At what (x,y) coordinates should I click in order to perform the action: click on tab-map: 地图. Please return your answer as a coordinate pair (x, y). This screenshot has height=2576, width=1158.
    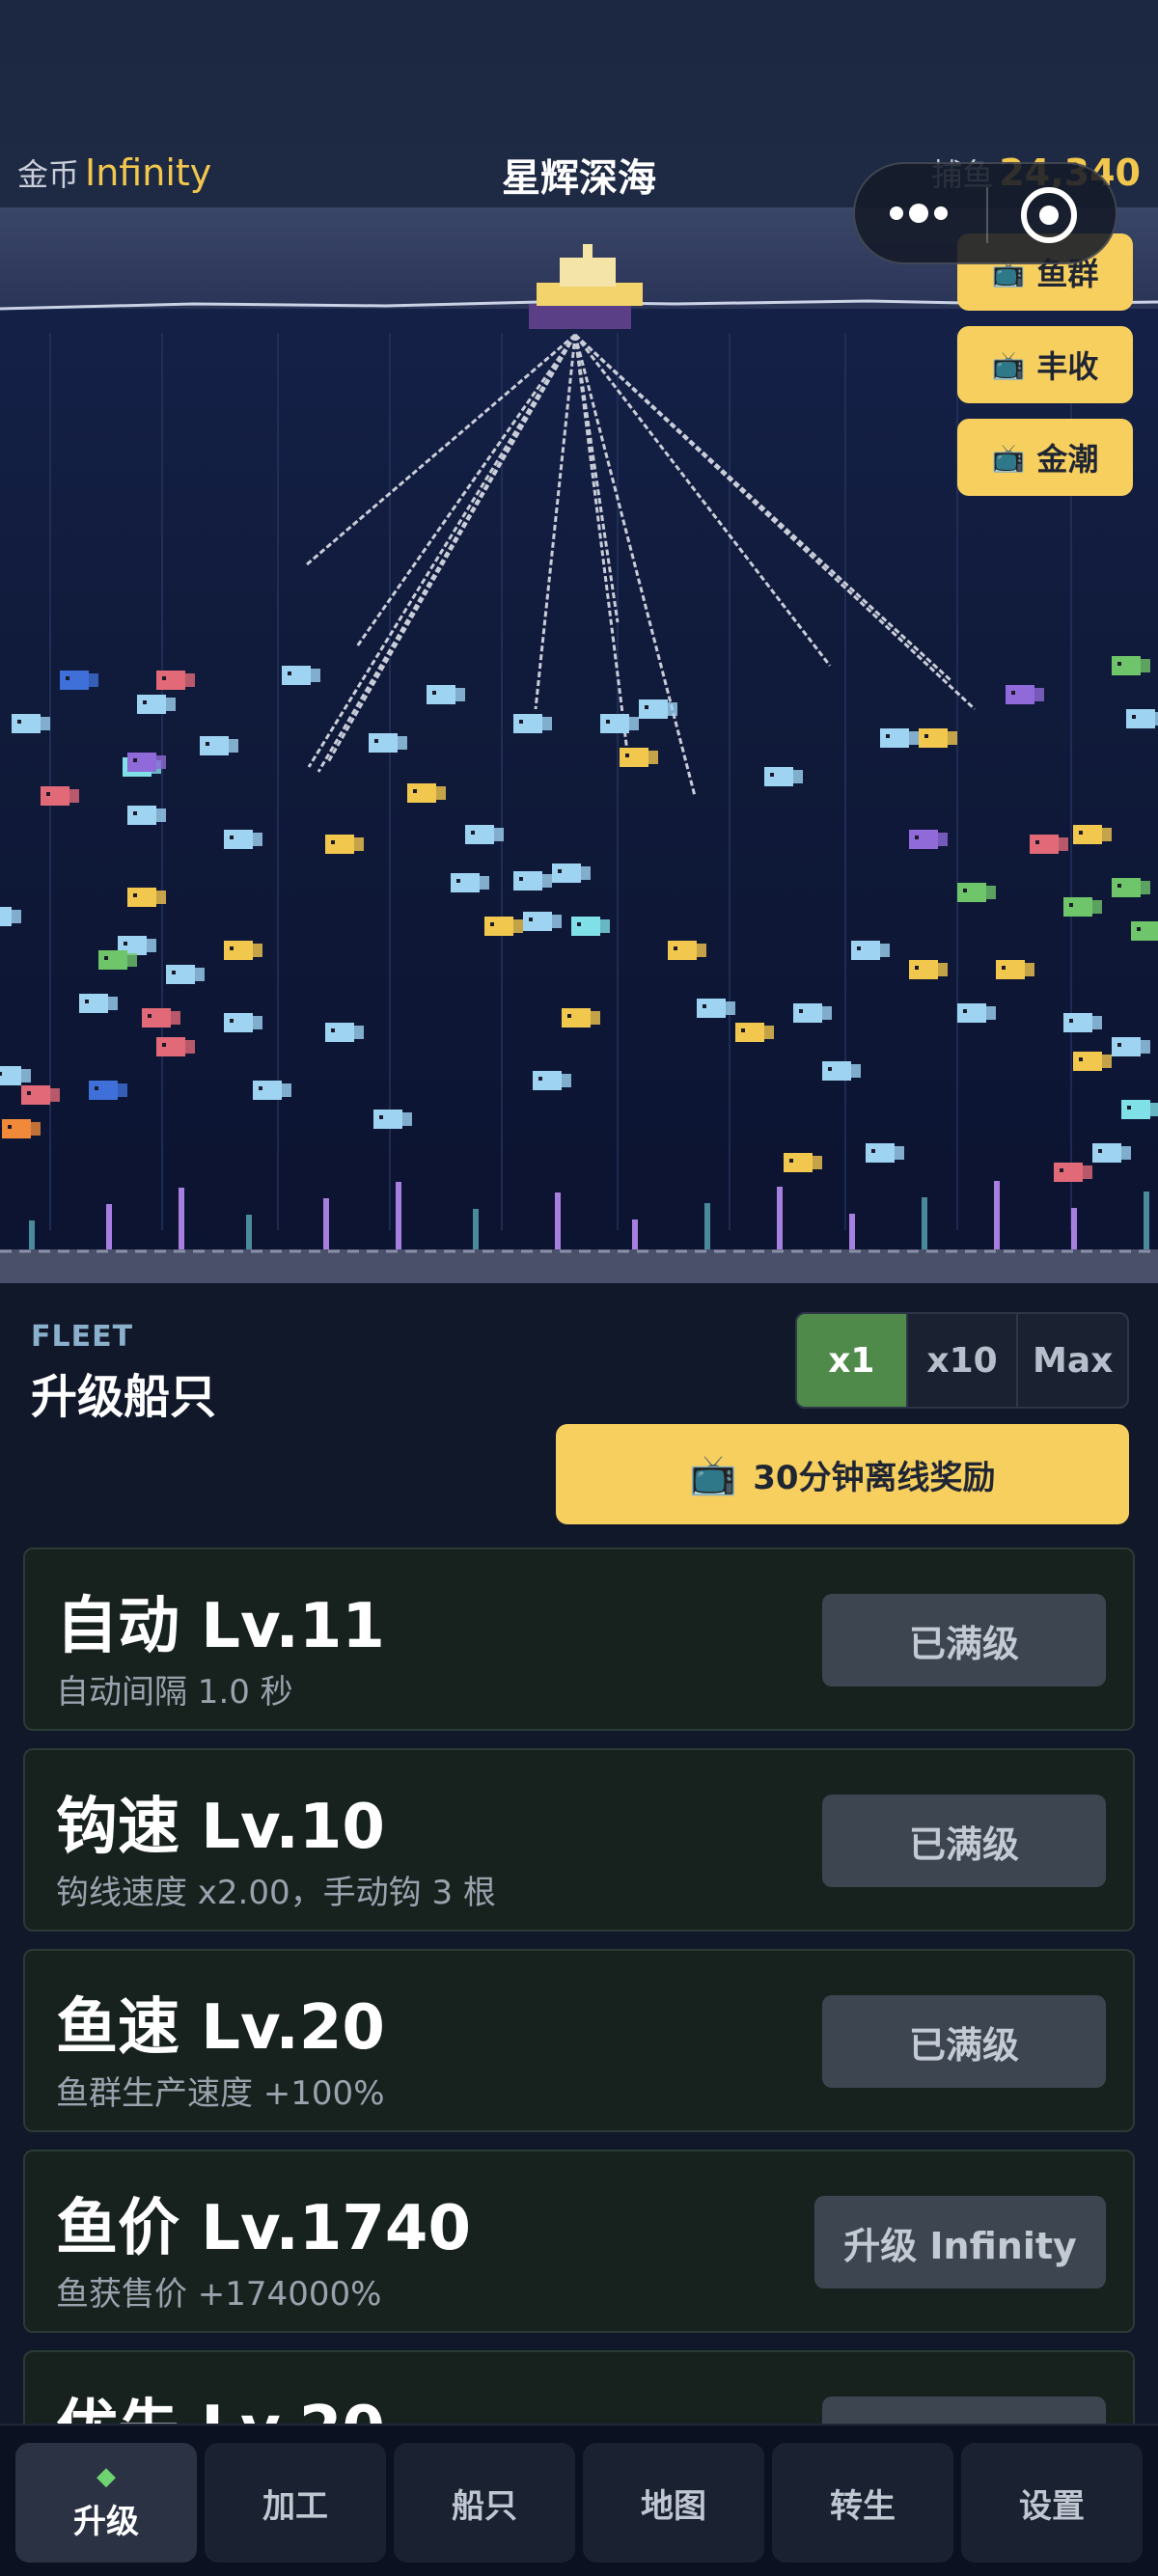
    Looking at the image, I should click on (673, 2503).